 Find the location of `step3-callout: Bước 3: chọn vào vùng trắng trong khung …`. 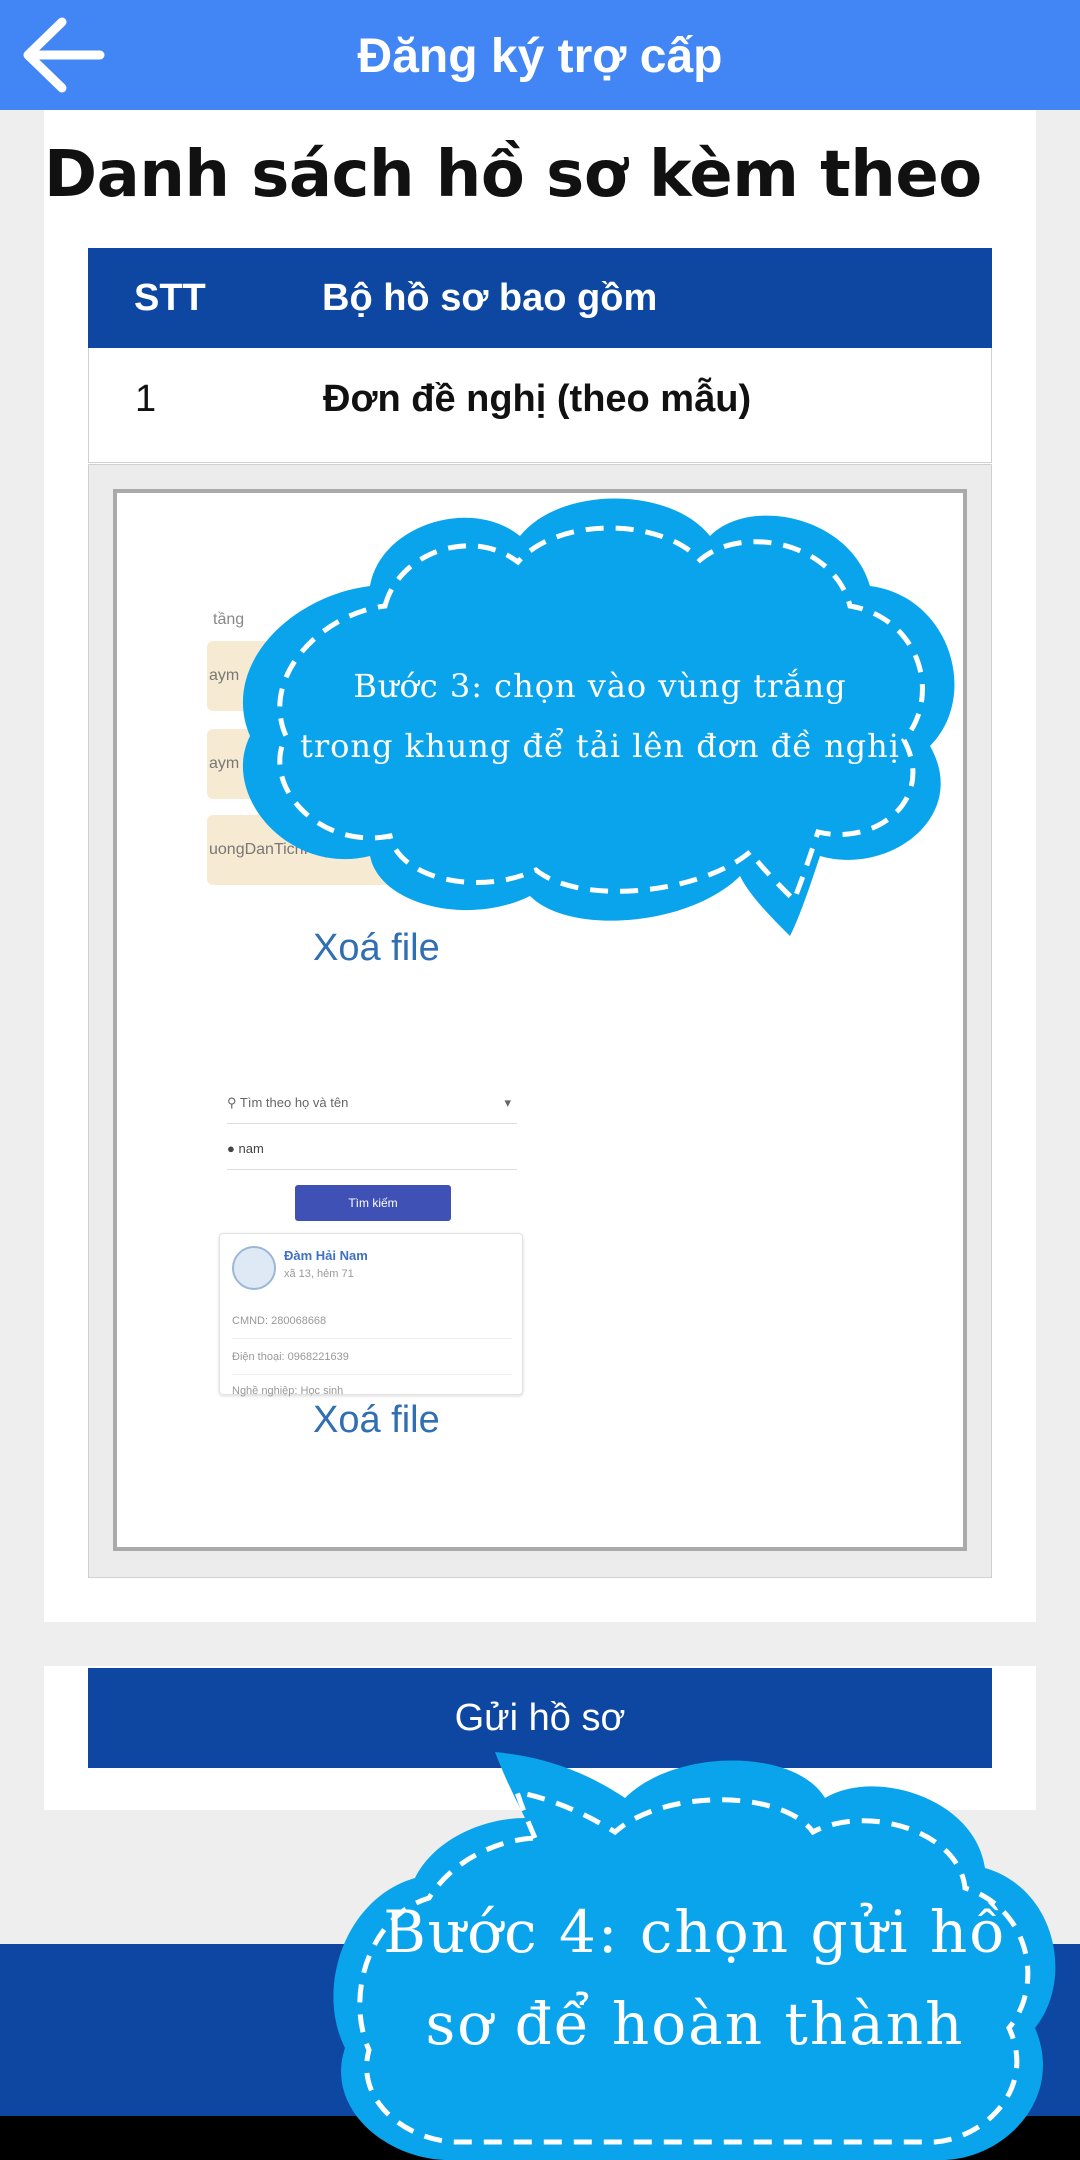

step3-callout: Bước 3: chọn vào vùng trắng trong khung … is located at coordinates (600, 720).